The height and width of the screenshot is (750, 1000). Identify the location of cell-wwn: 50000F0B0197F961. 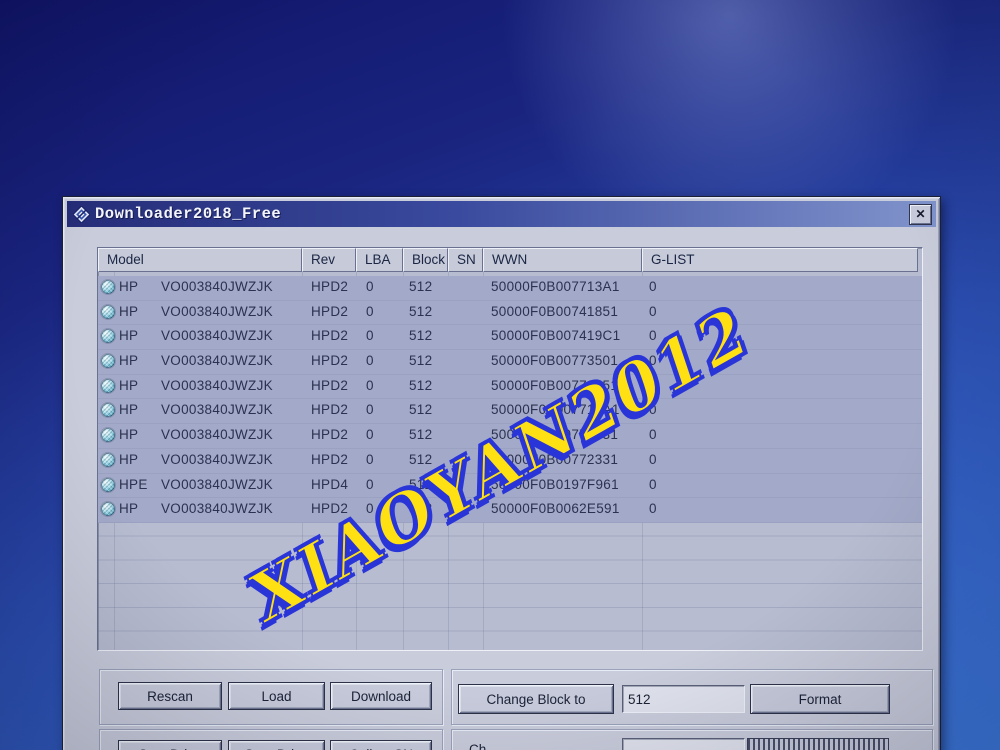
(555, 484).